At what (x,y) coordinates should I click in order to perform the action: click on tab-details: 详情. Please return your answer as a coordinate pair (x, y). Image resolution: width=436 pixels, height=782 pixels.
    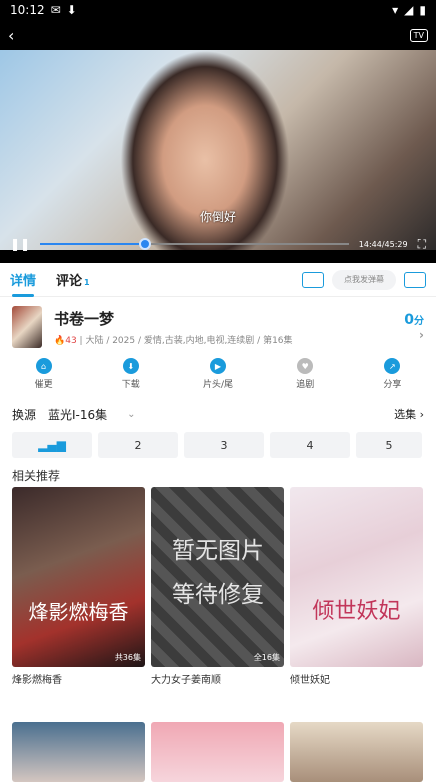
    Looking at the image, I should click on (23, 283).